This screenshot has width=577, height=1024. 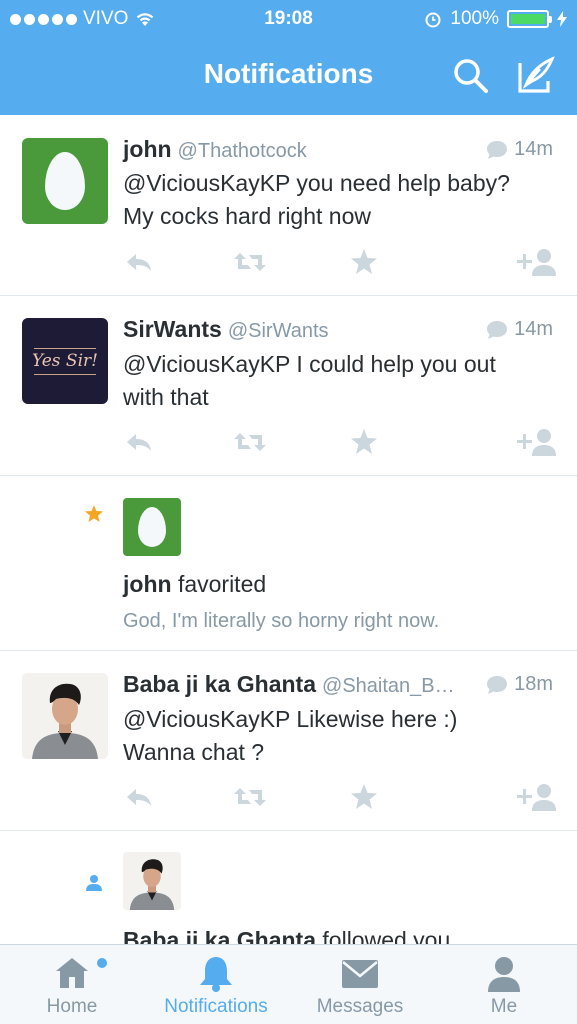 I want to click on notification-event: john favorited, so click(x=194, y=584).